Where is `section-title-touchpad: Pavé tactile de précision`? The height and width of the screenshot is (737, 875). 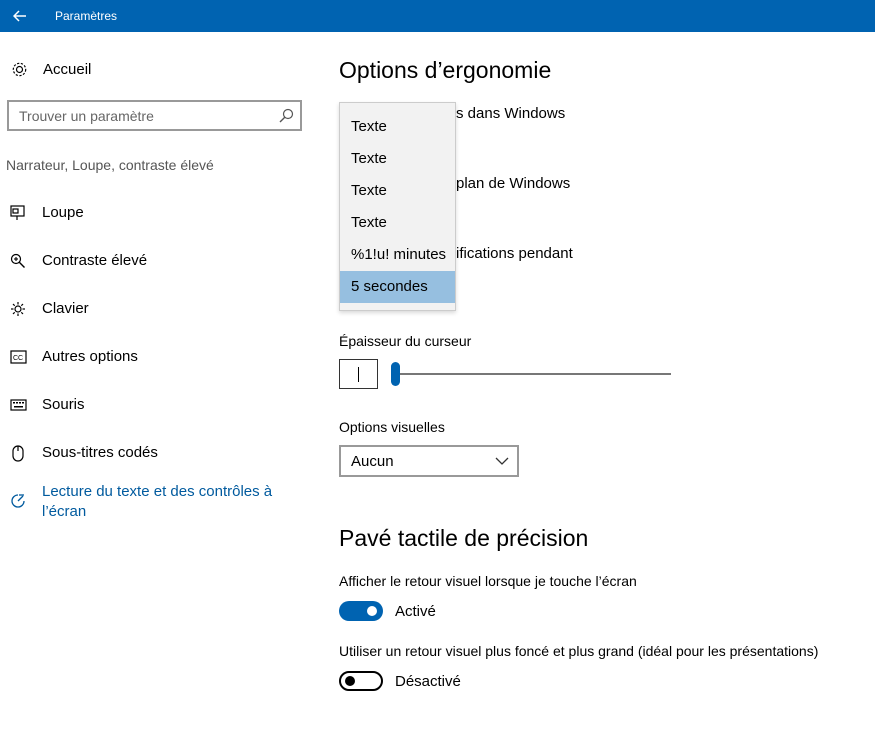 section-title-touchpad: Pavé tactile de précision is located at coordinates (464, 538).